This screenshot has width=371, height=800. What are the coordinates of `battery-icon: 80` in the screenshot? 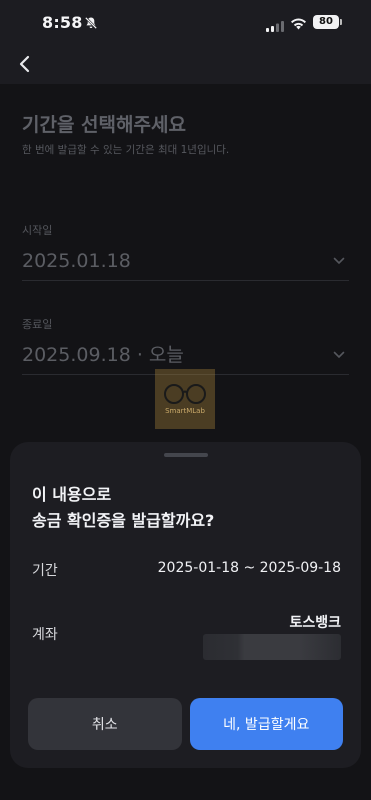 It's located at (327, 22).